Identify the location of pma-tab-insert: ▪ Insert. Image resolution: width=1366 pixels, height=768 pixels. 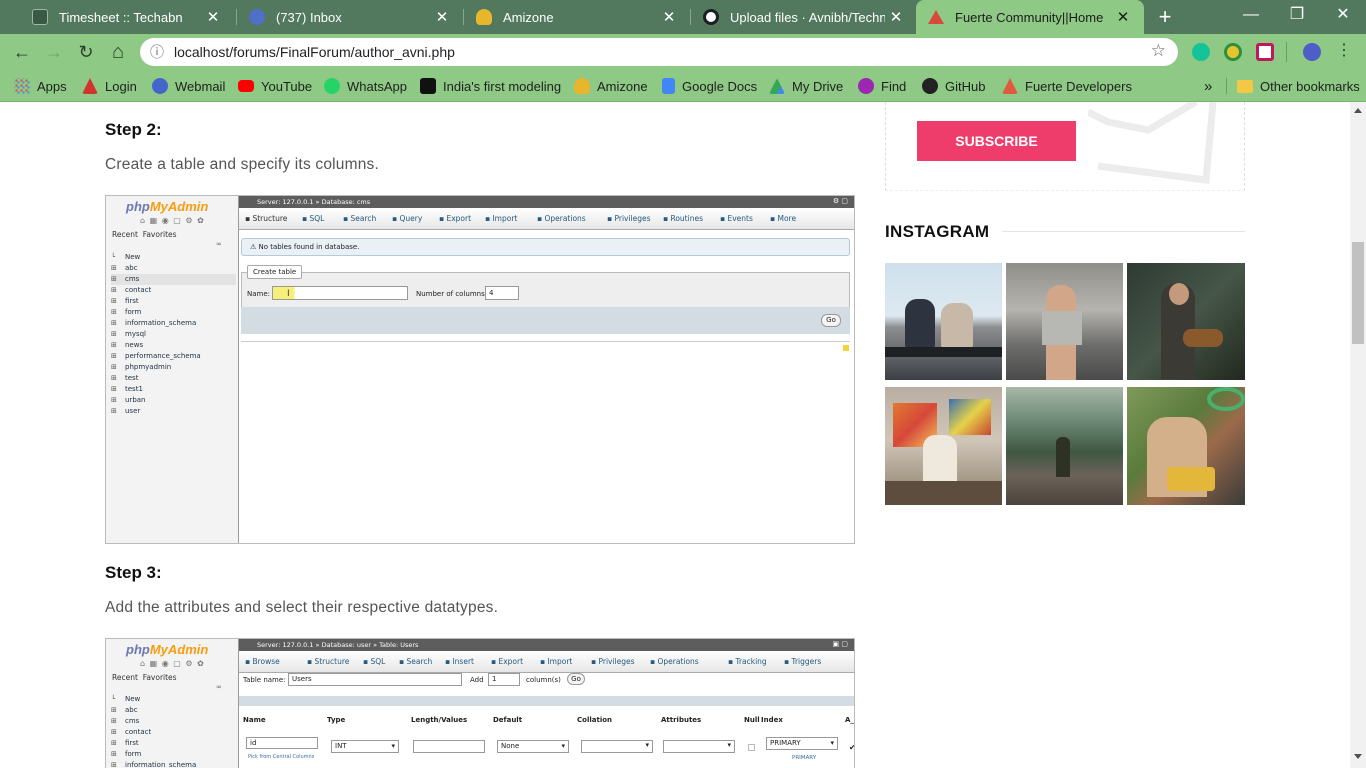
(459, 661).